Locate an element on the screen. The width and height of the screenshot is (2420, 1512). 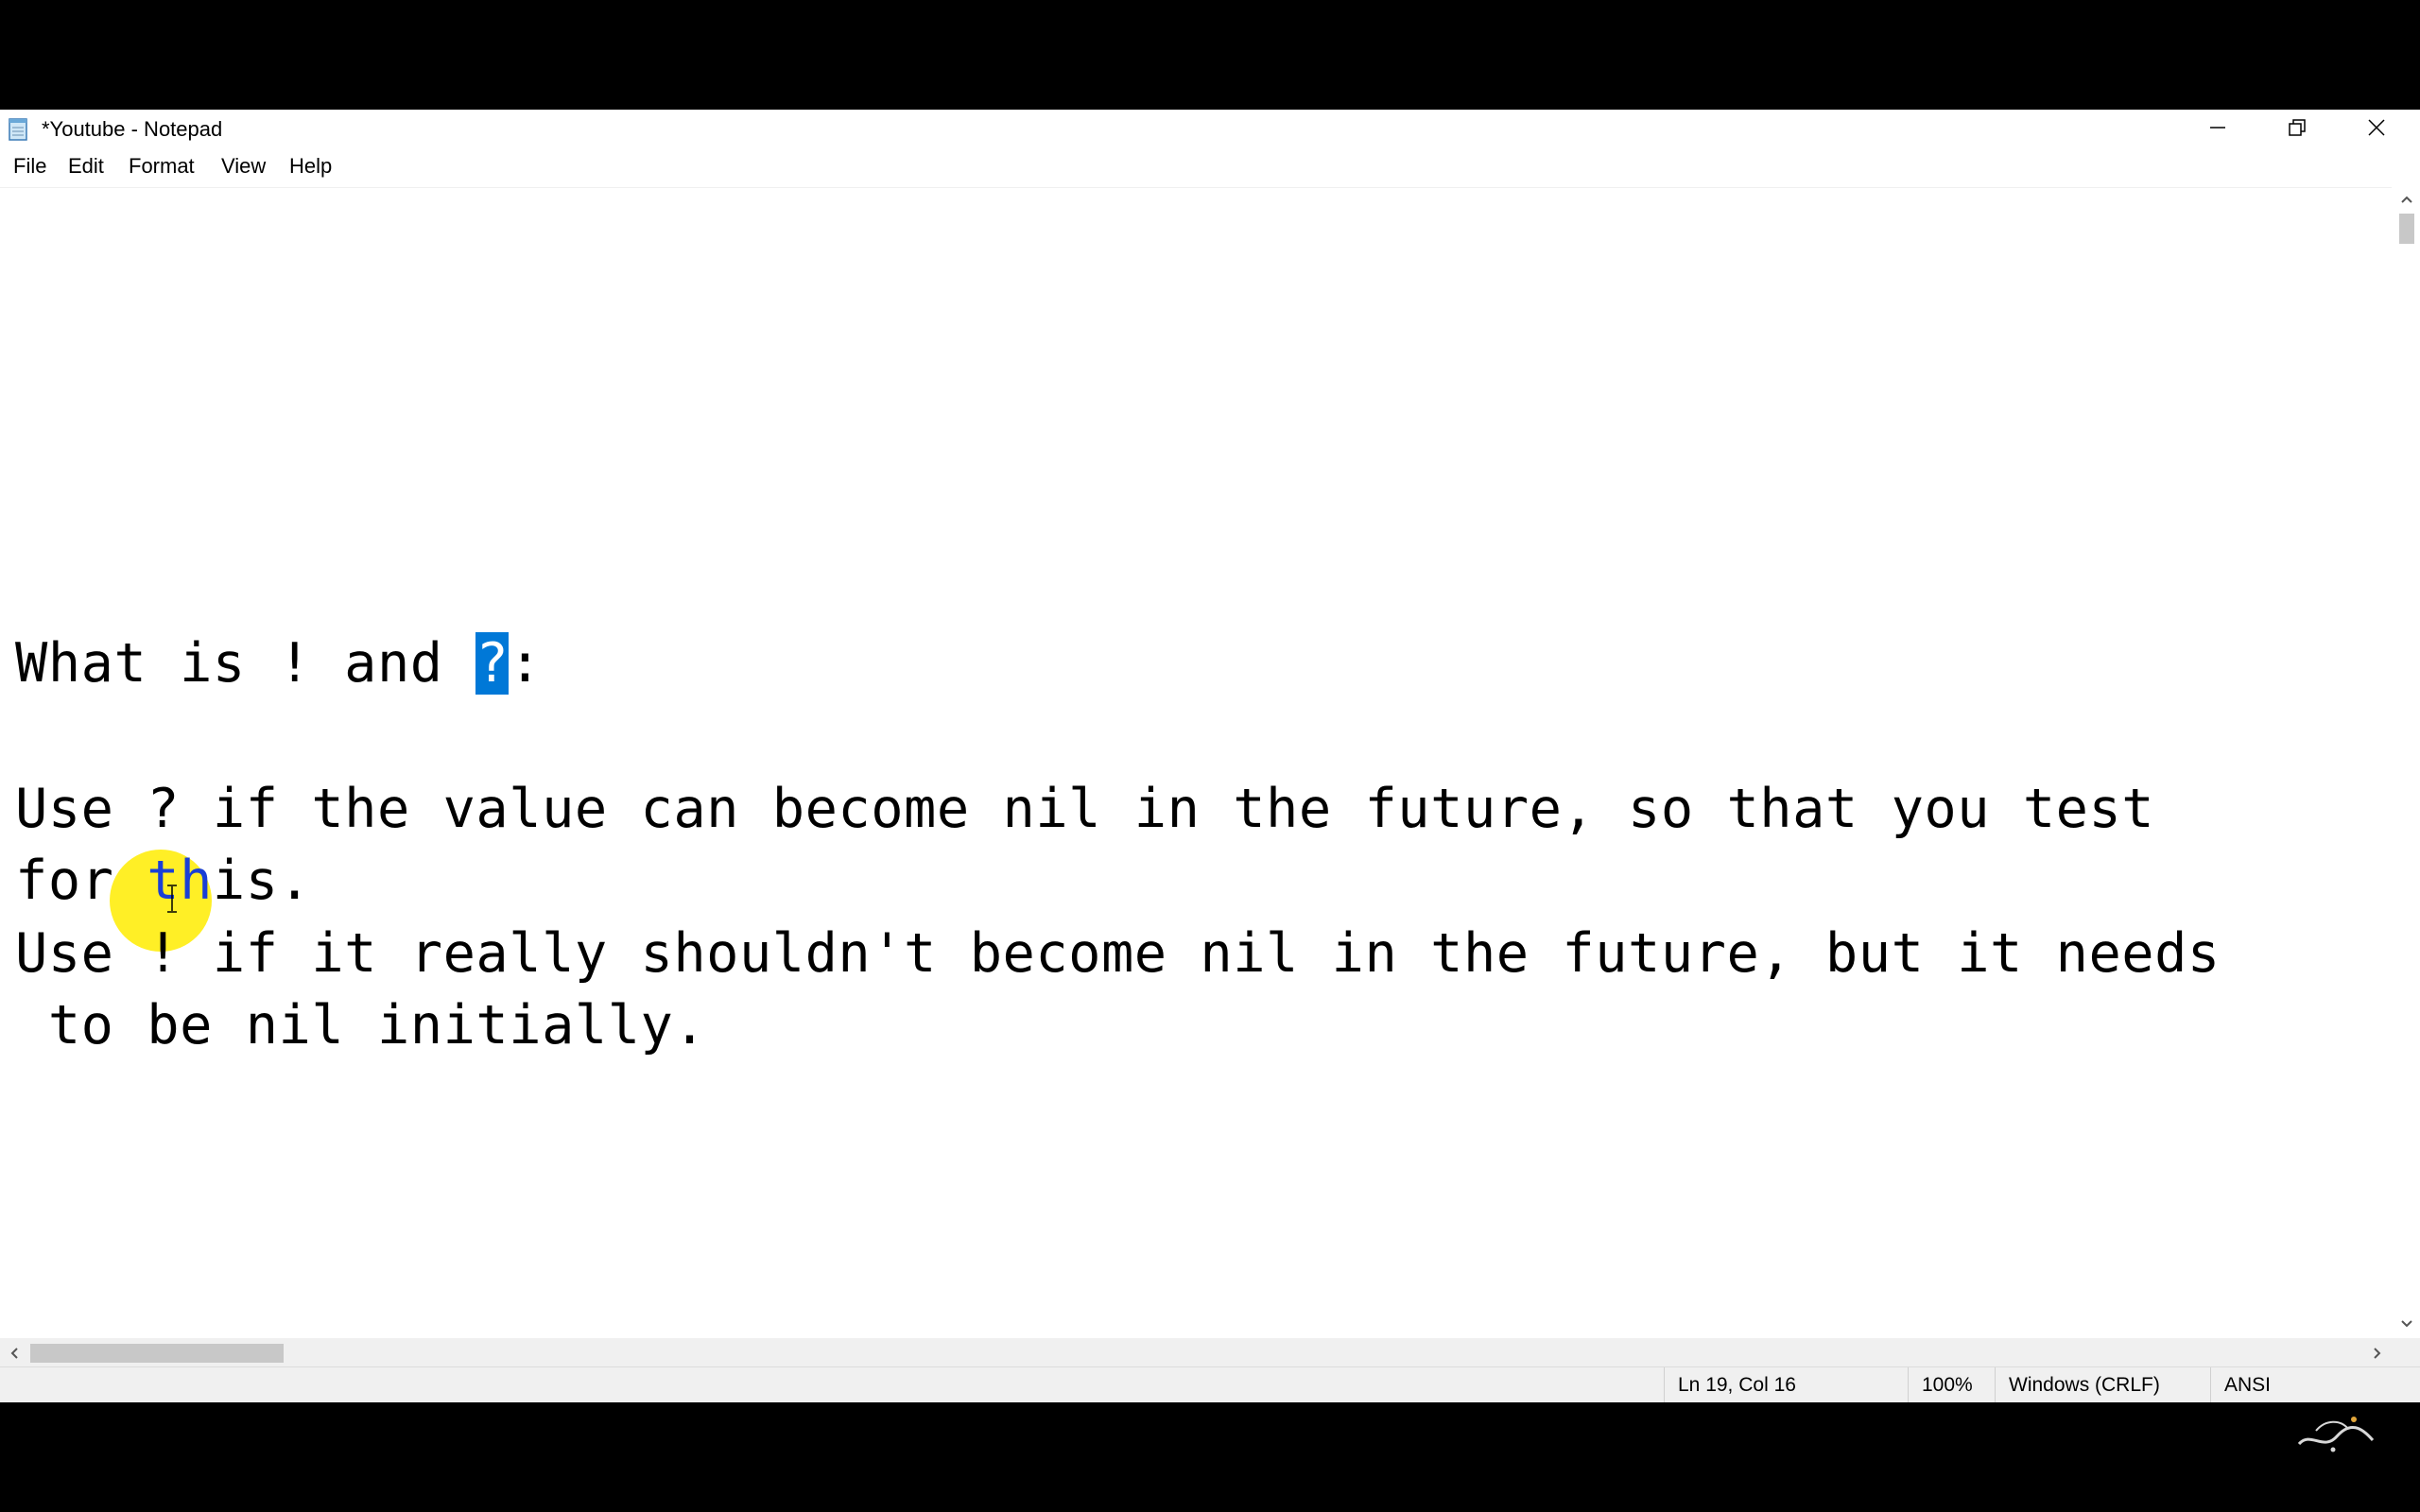
vertical-scroll-thumb is located at coordinates (2406, 229).